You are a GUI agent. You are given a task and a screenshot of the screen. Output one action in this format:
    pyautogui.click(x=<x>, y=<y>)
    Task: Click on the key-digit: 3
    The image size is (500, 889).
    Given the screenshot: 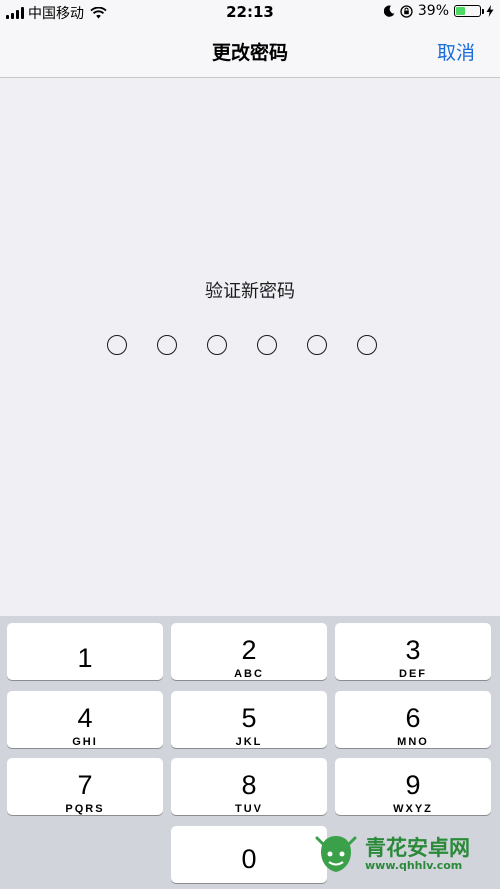 What is the action you would take?
    pyautogui.click(x=413, y=650)
    